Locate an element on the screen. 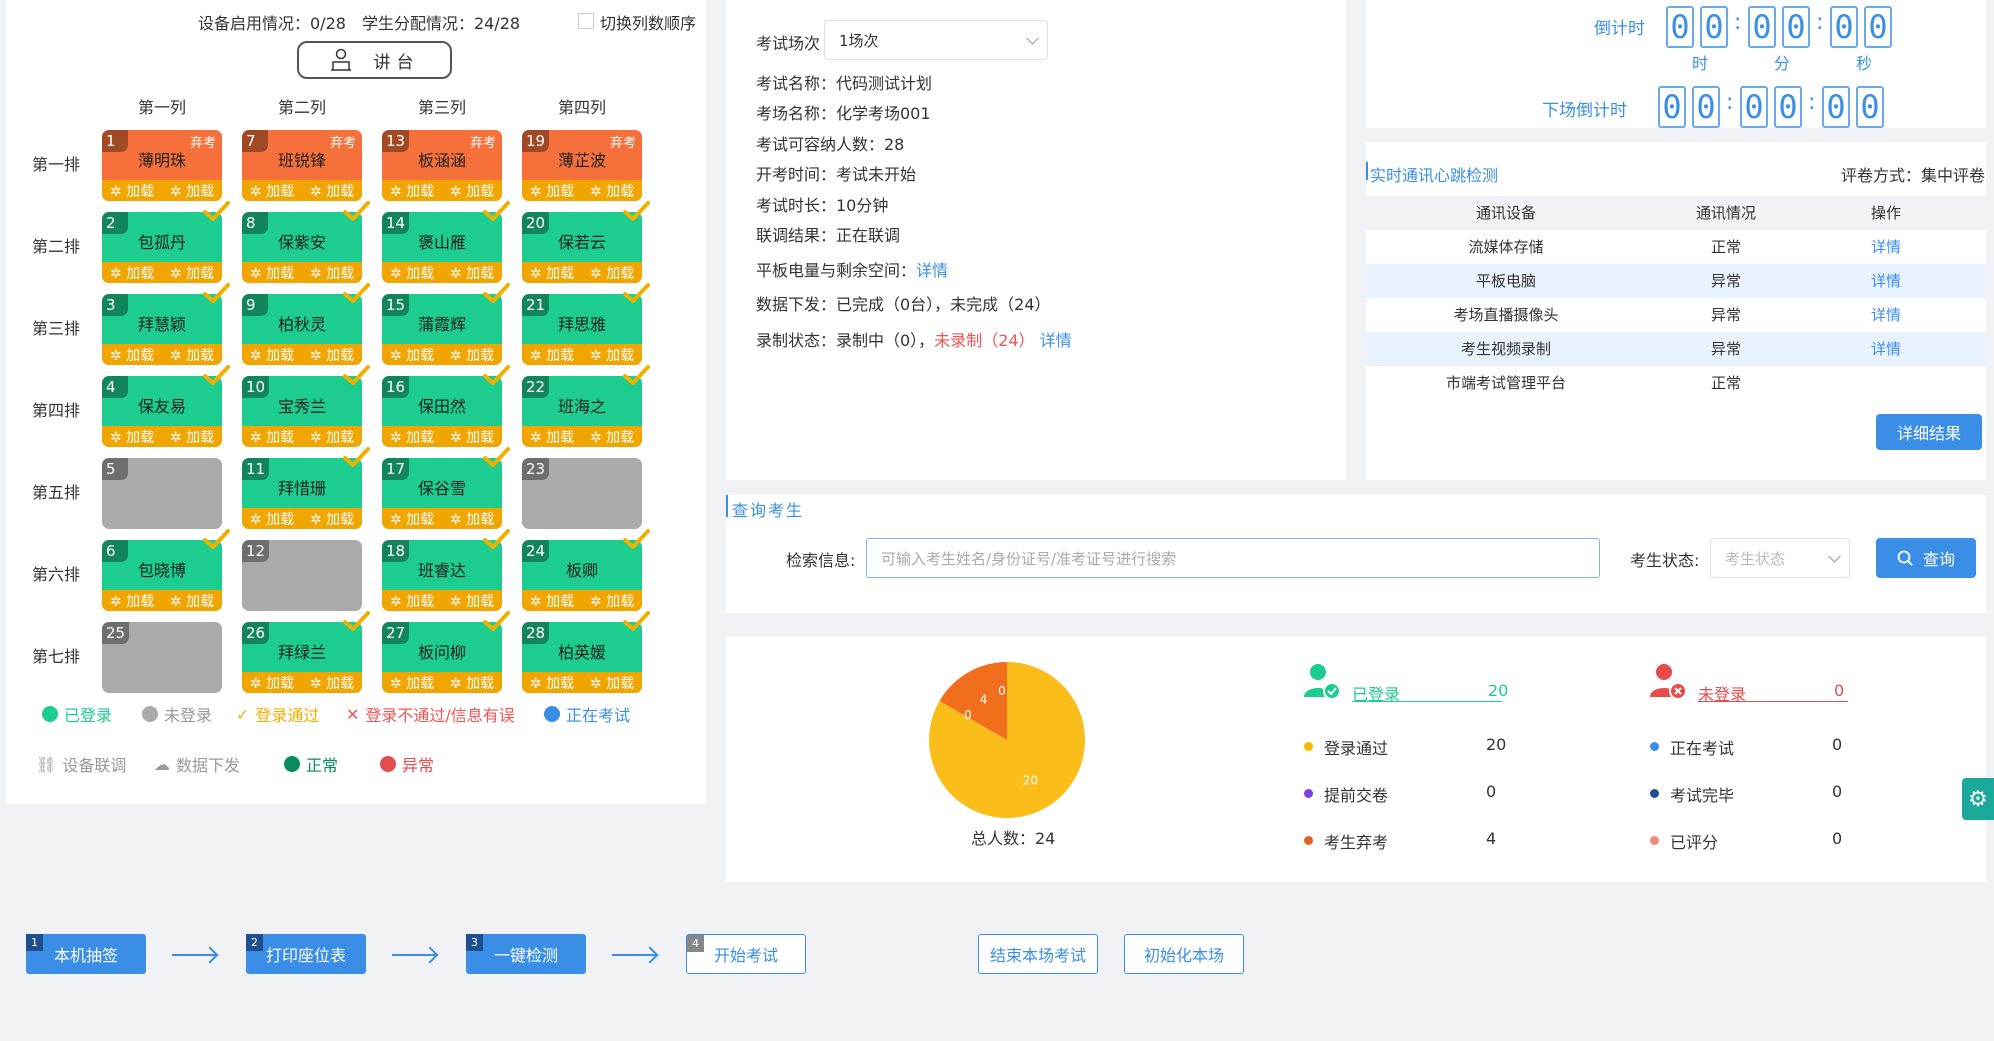 This screenshot has height=1041, width=1994. second-label: 秒 is located at coordinates (1864, 63).